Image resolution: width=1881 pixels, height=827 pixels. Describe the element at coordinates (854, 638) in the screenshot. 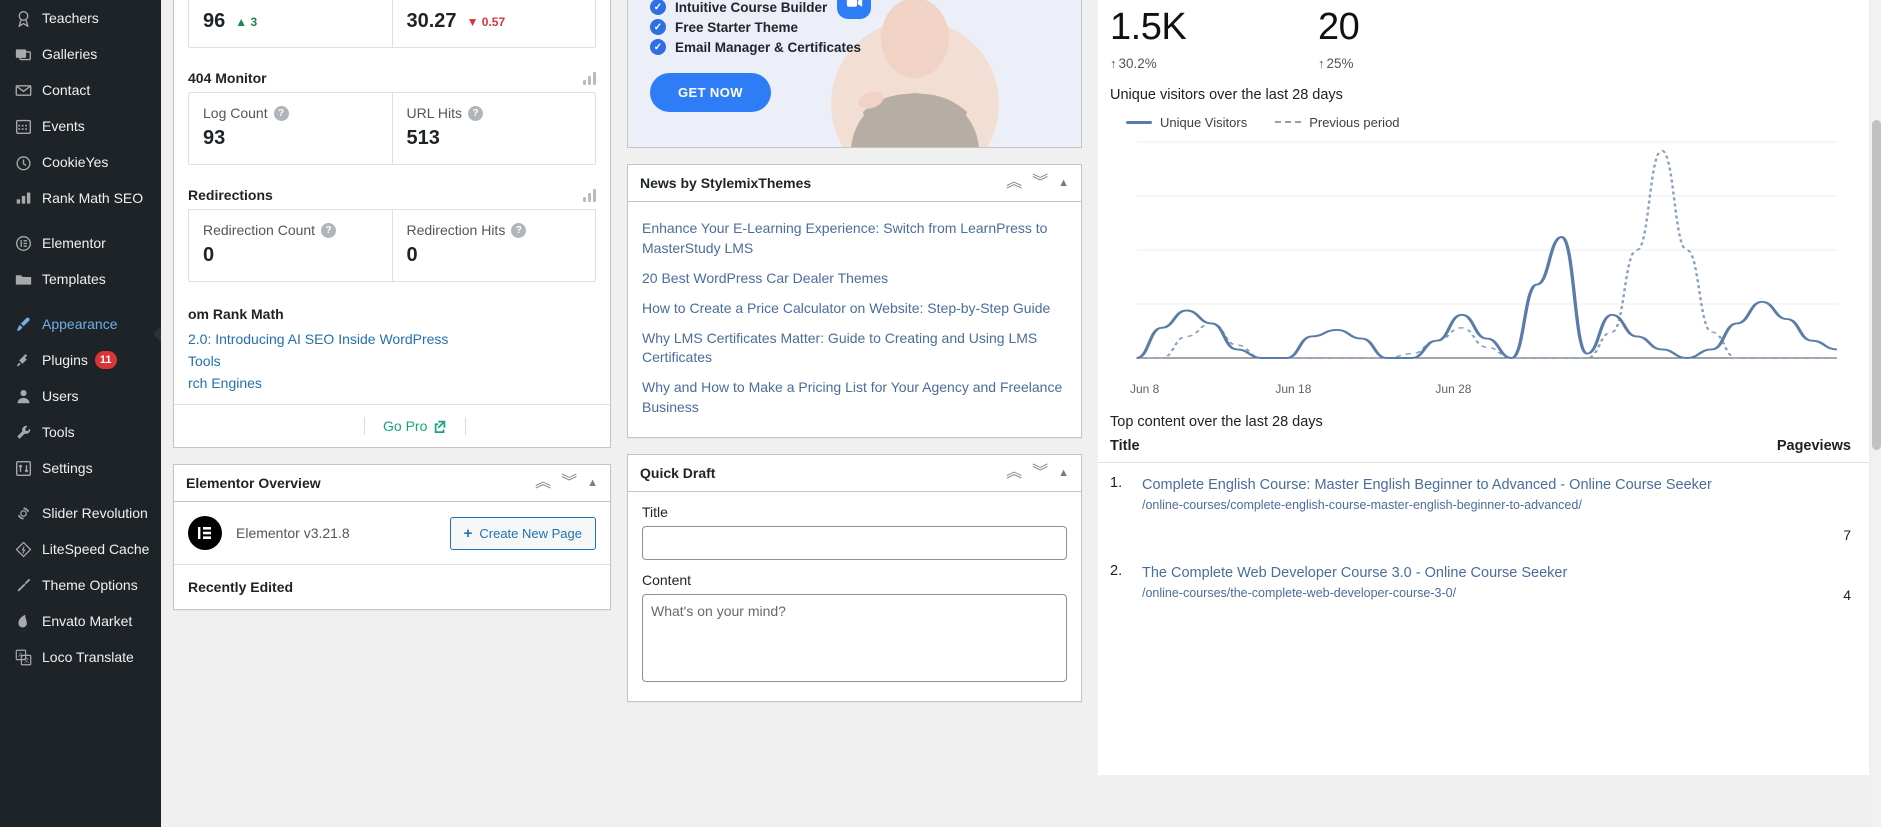

I see `quick-draft-content-textarea` at that location.